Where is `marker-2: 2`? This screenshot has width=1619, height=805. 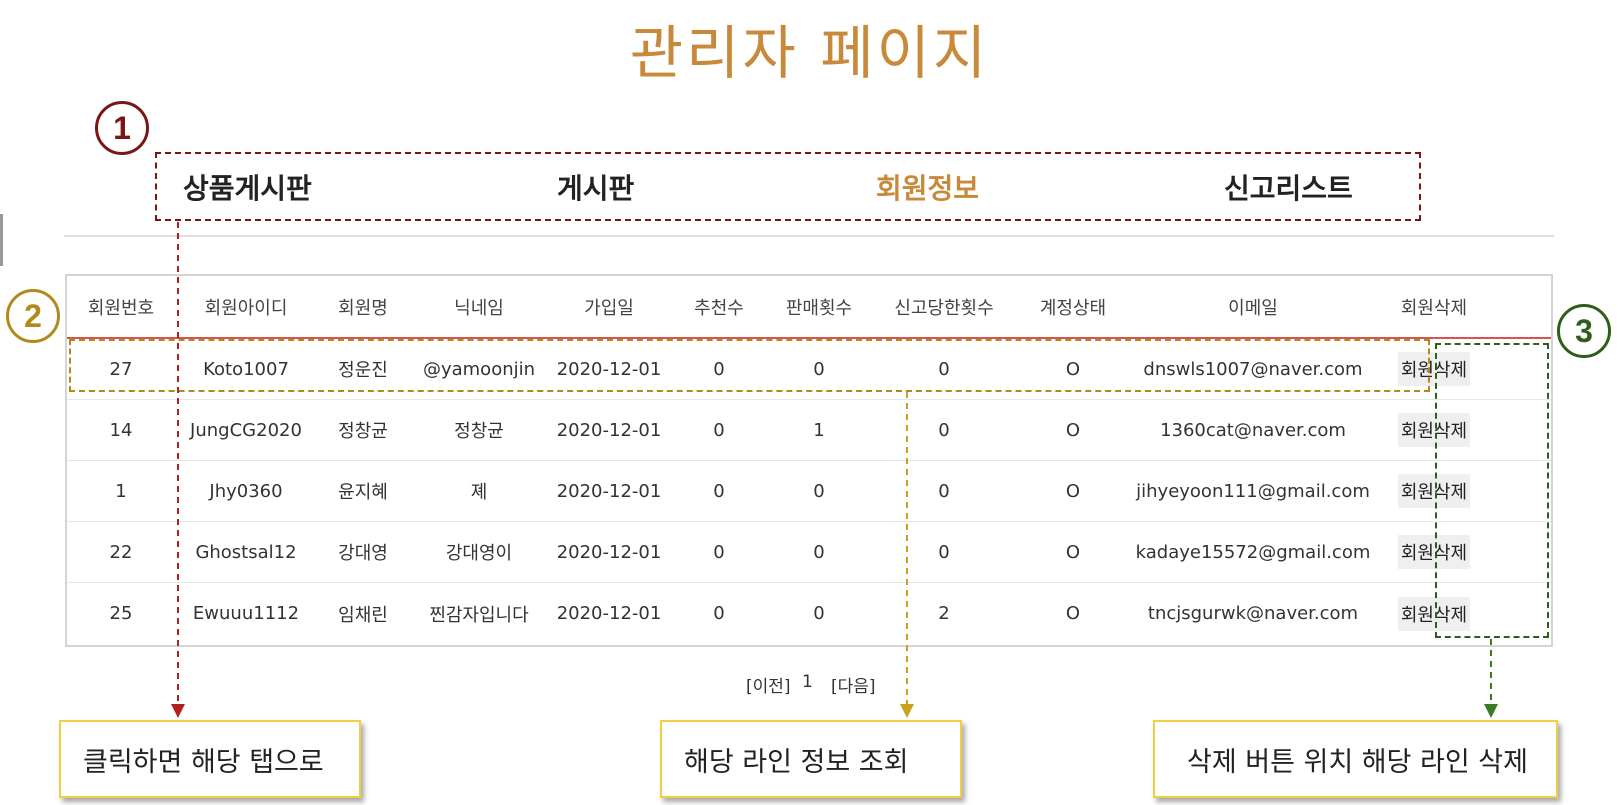
marker-2: 2 is located at coordinates (33, 316).